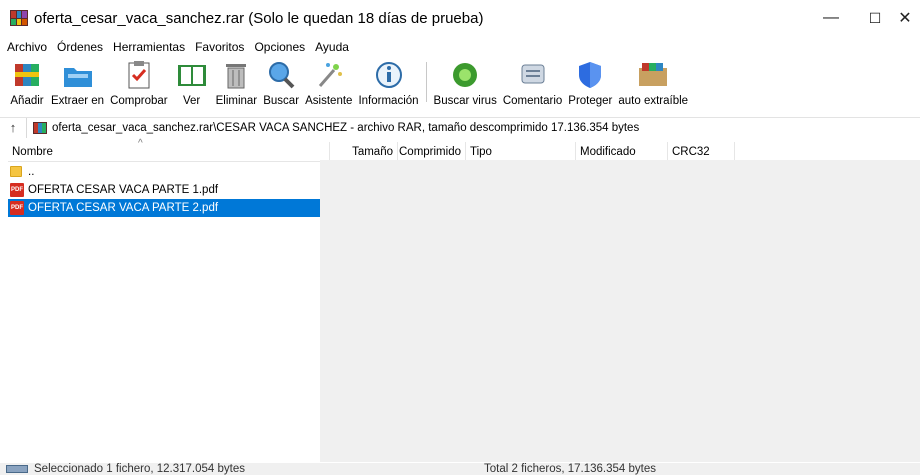 The height and width of the screenshot is (475, 920). Describe the element at coordinates (27, 47) in the screenshot. I see `menu-archivo: Archivo` at that location.